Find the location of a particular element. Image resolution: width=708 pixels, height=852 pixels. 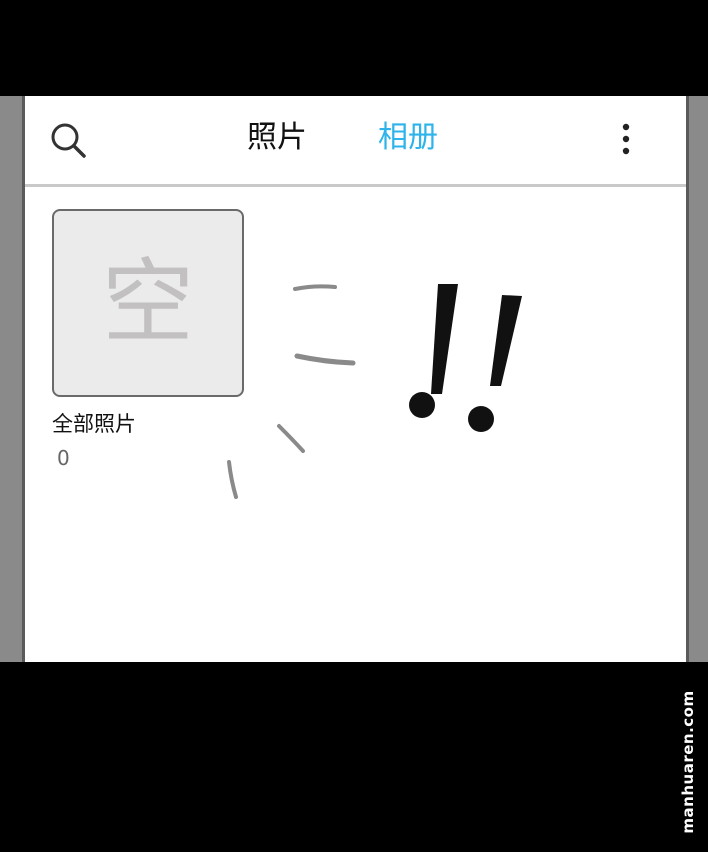

album-card-all-photos: 空 is located at coordinates (148, 303).